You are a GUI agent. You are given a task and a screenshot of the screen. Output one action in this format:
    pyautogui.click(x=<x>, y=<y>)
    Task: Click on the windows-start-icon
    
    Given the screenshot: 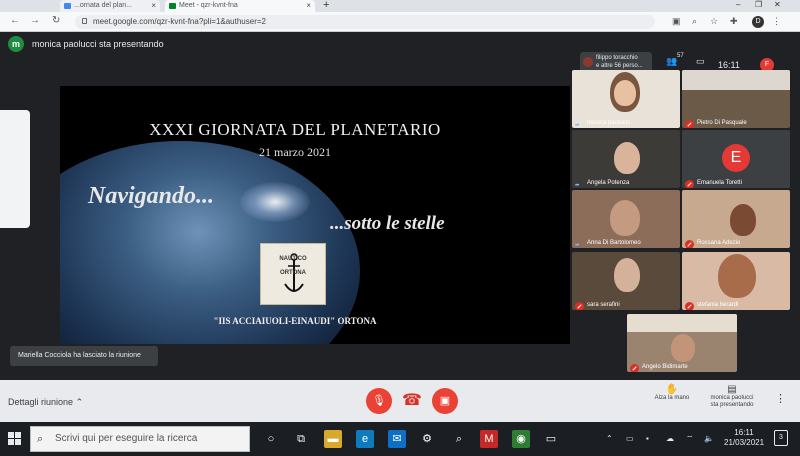 What is the action you would take?
    pyautogui.click(x=14, y=438)
    